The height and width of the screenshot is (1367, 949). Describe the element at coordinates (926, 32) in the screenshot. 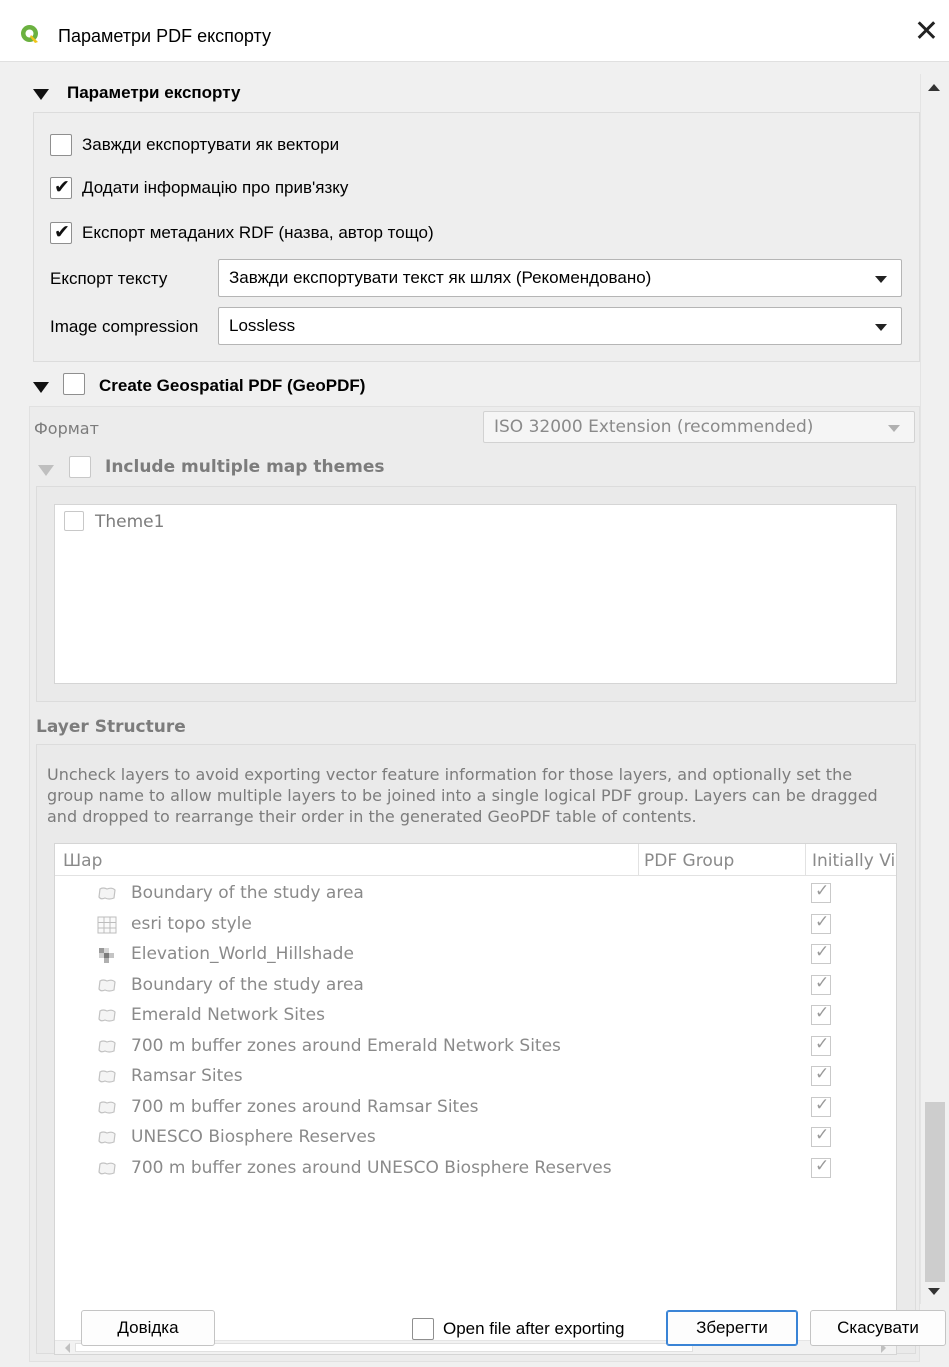

I see `close-icon: ✕` at that location.